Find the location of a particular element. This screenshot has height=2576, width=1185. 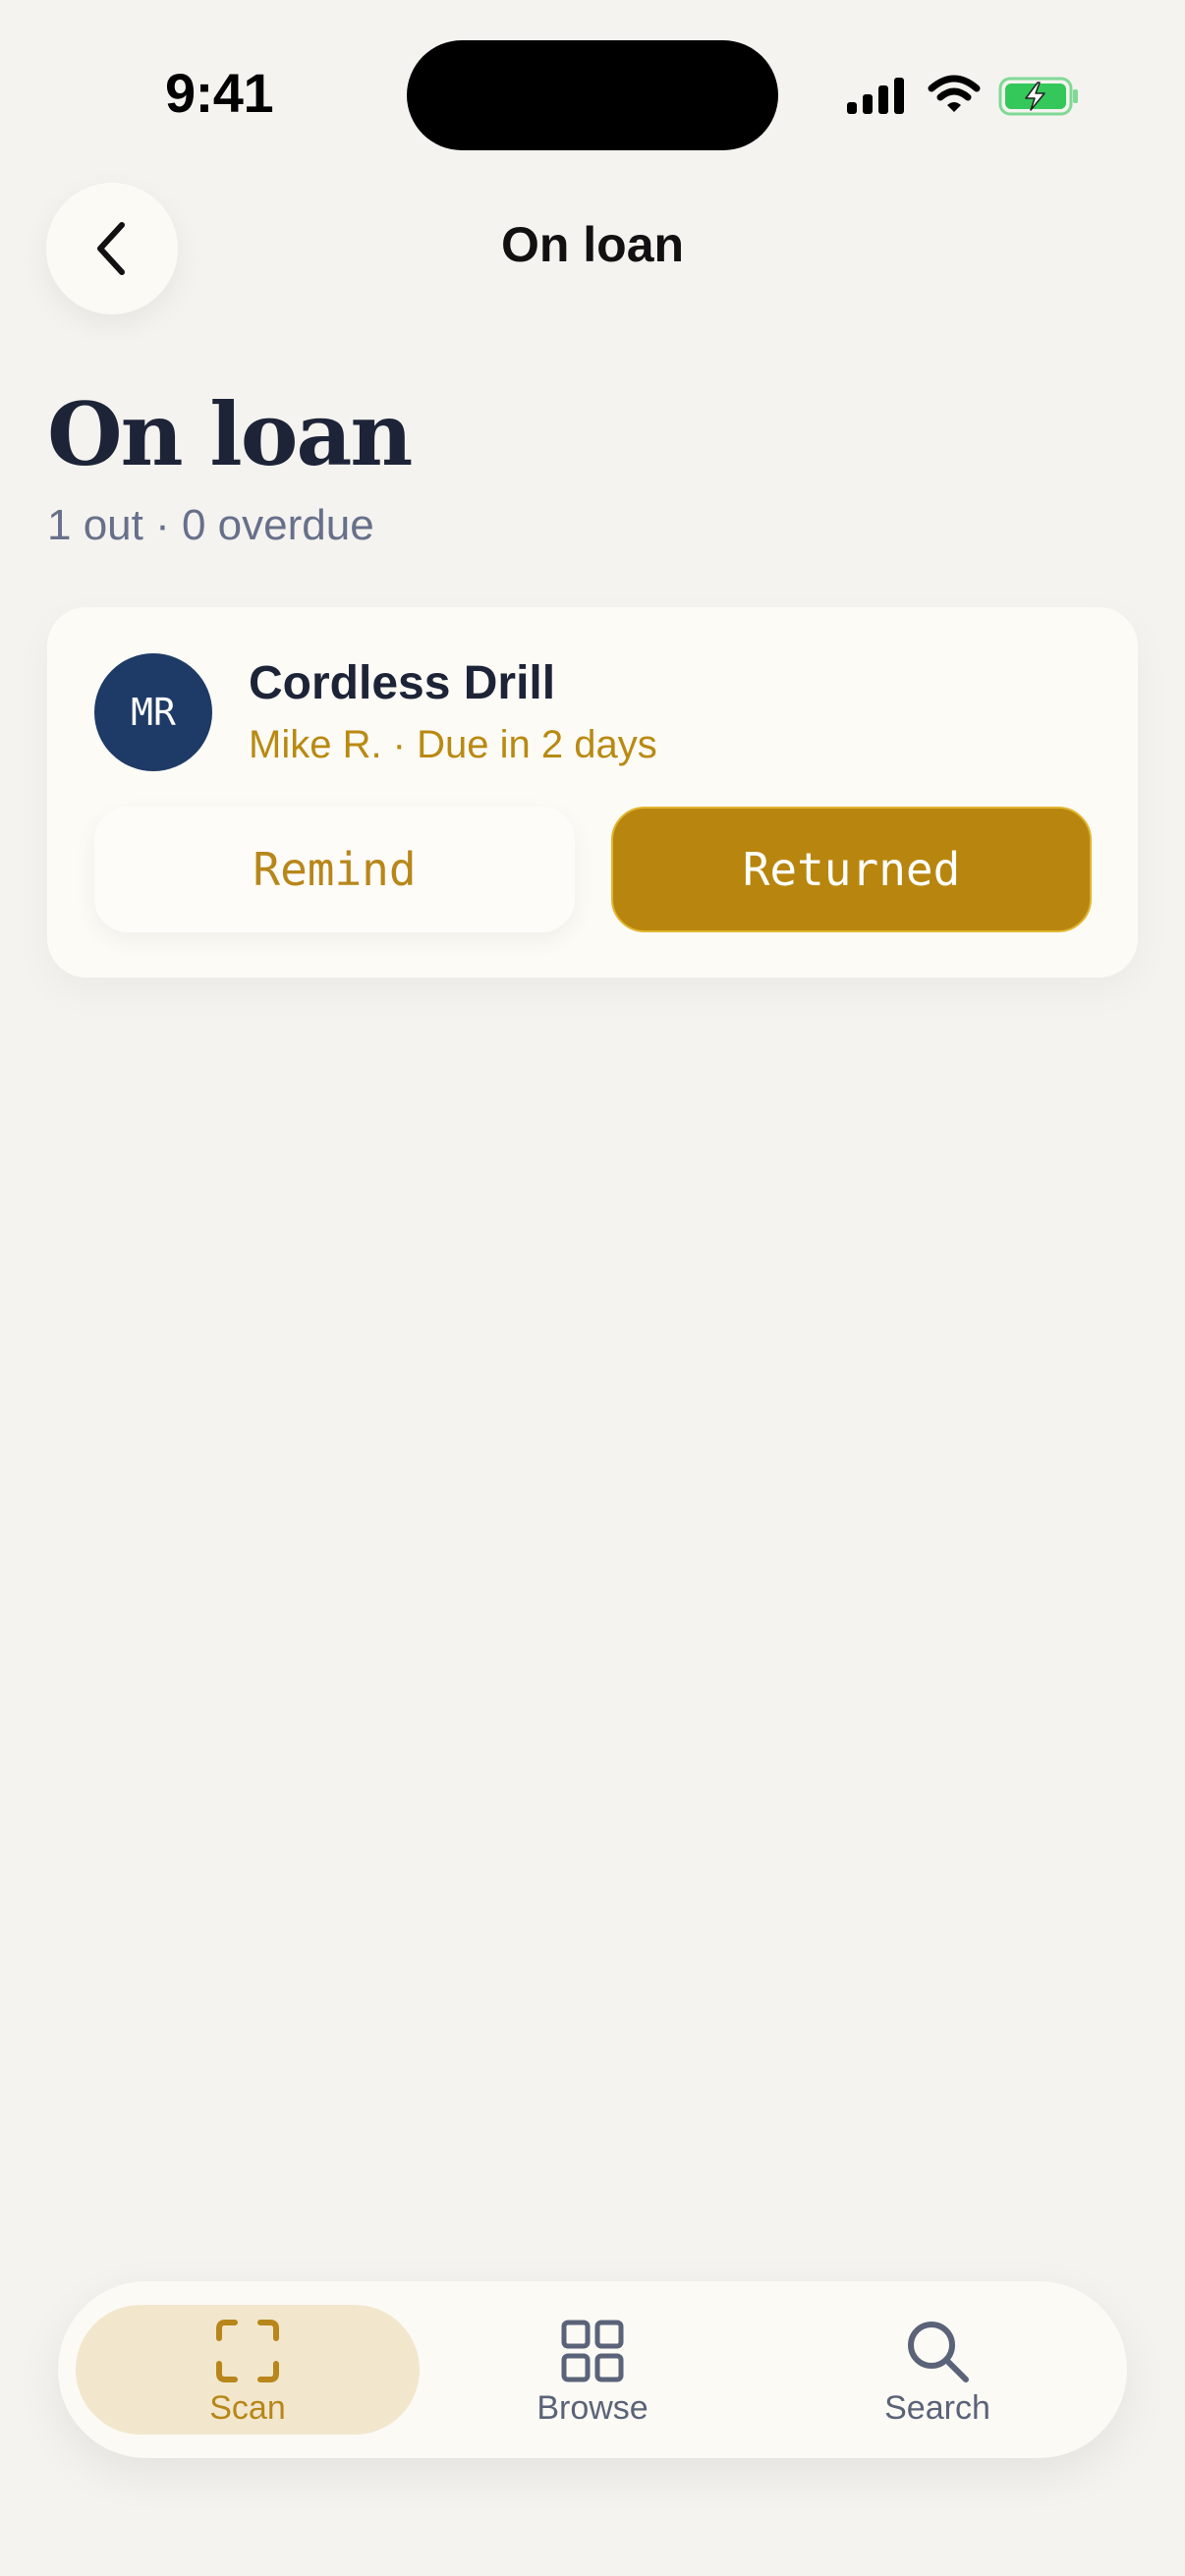

loan-meta: Mike R. · Due in 2 days is located at coordinates (453, 744).